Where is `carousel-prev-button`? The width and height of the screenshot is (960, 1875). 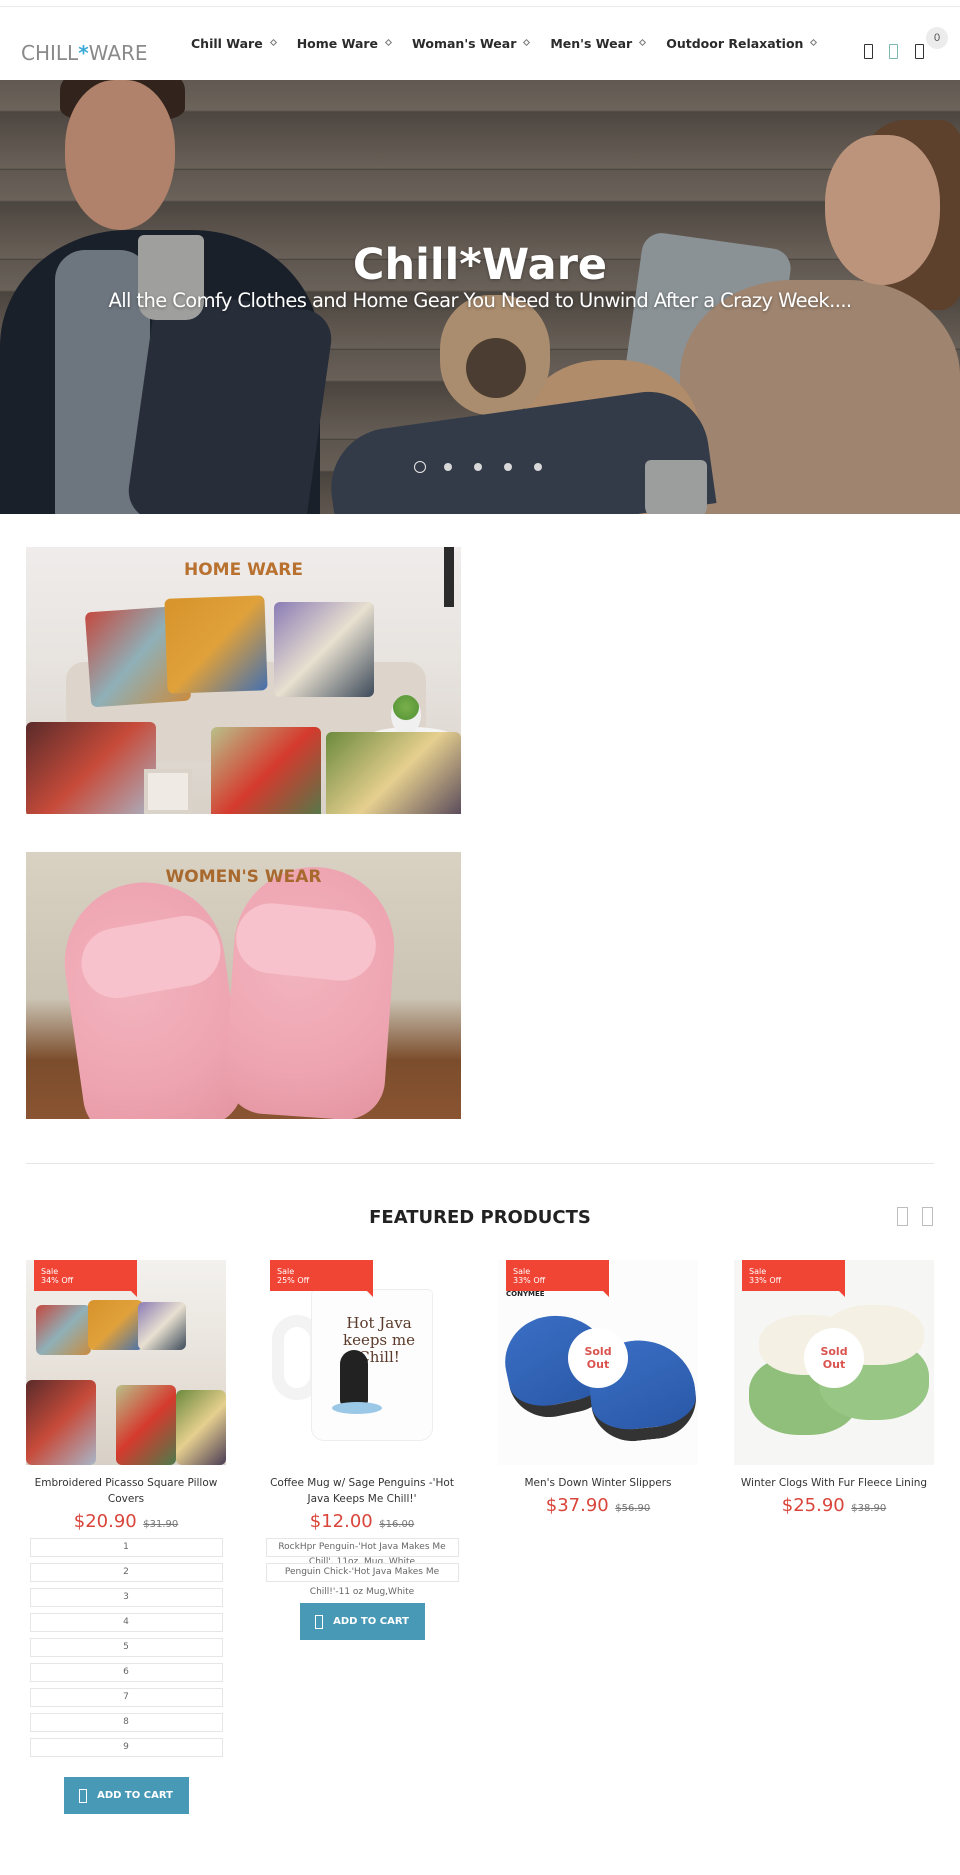 carousel-prev-button is located at coordinates (902, 1216).